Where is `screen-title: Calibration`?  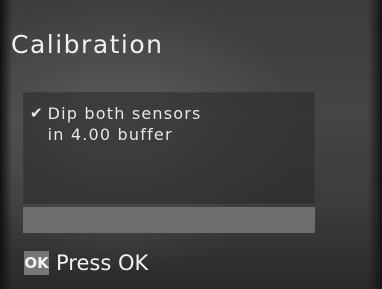
screen-title: Calibration is located at coordinates (87, 44).